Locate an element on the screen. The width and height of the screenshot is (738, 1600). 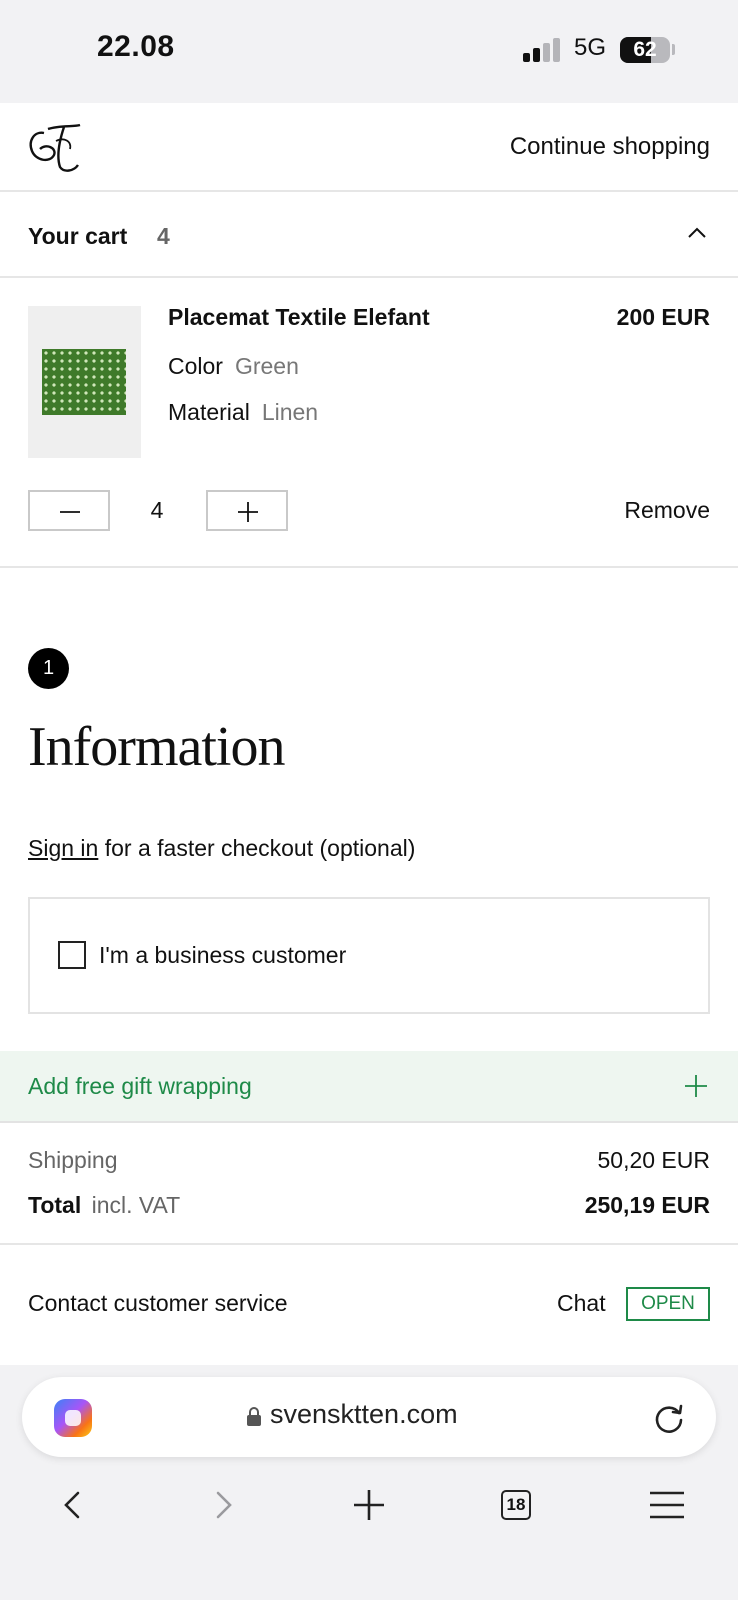
total-label-text: Total is located at coordinates (55, 1205).